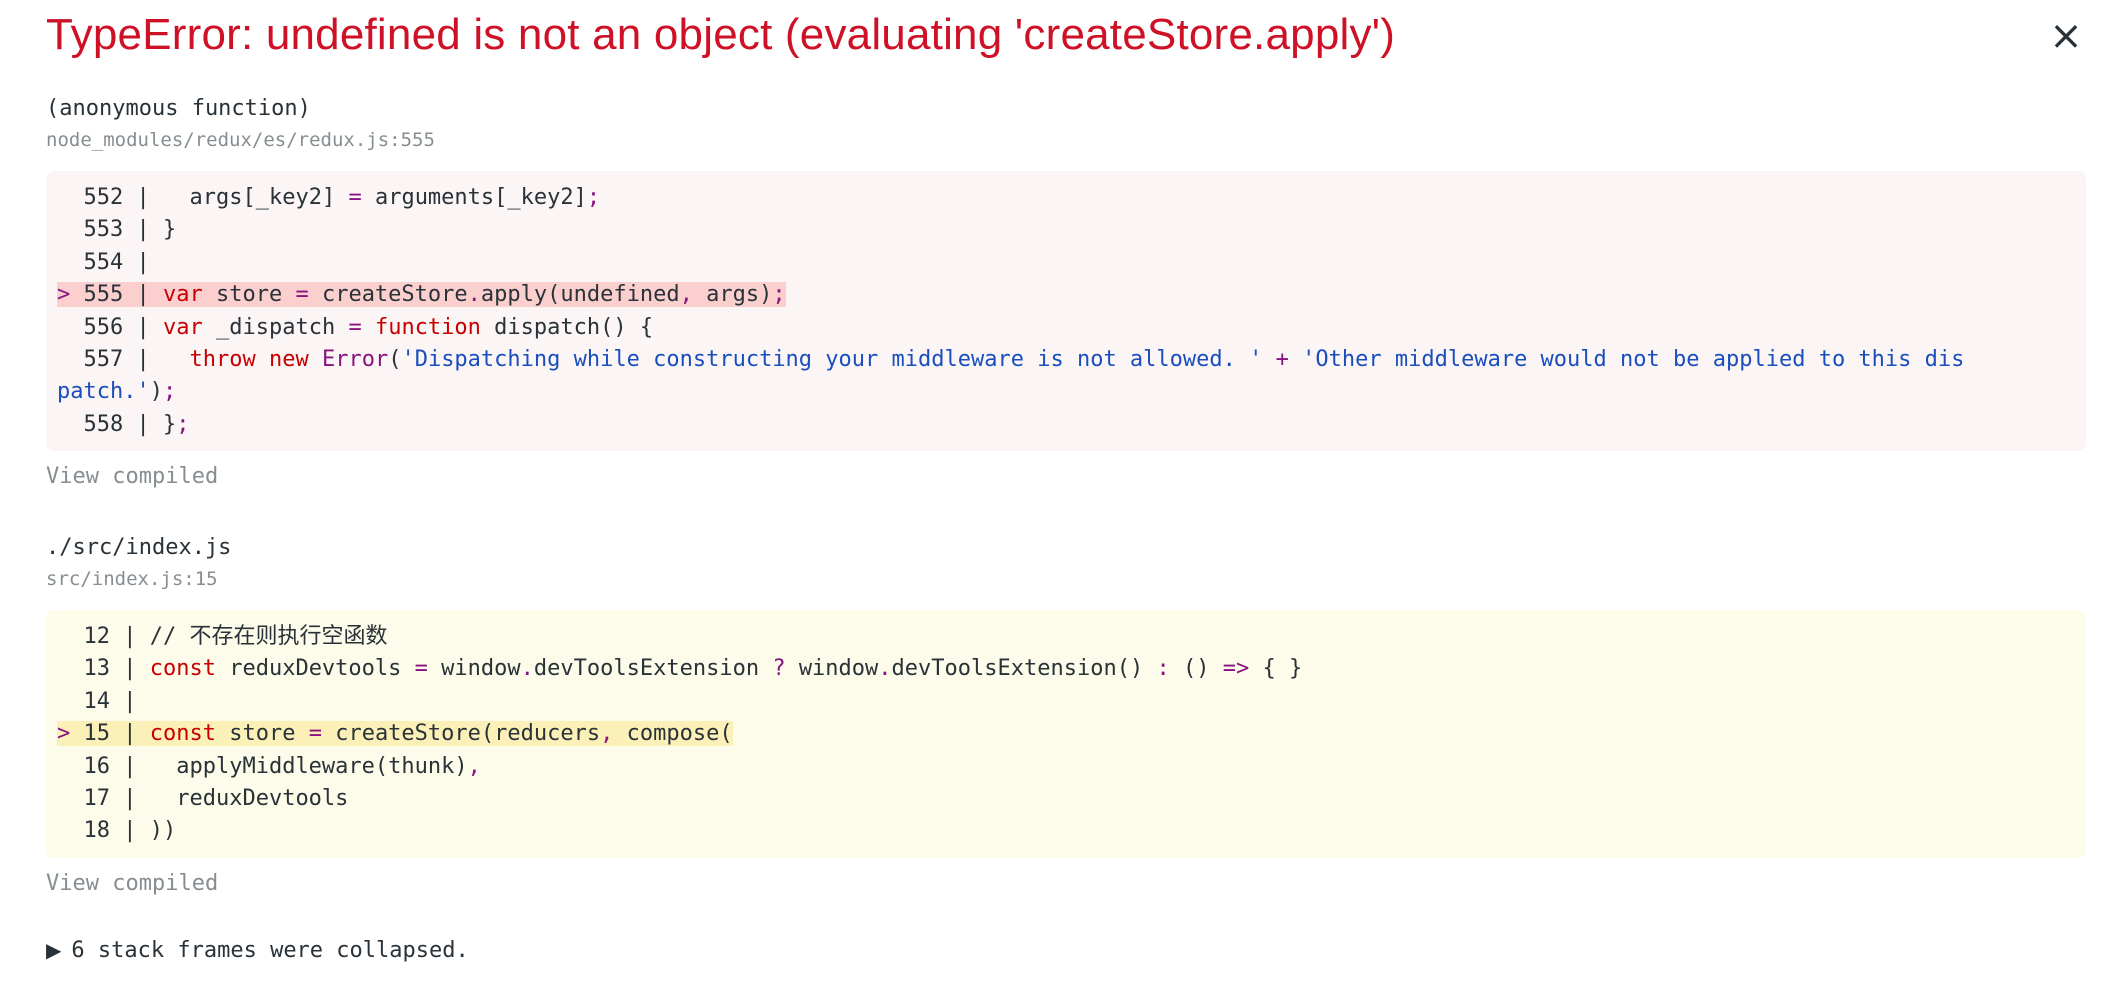  I want to click on line-number: 554 |, so click(110, 262).